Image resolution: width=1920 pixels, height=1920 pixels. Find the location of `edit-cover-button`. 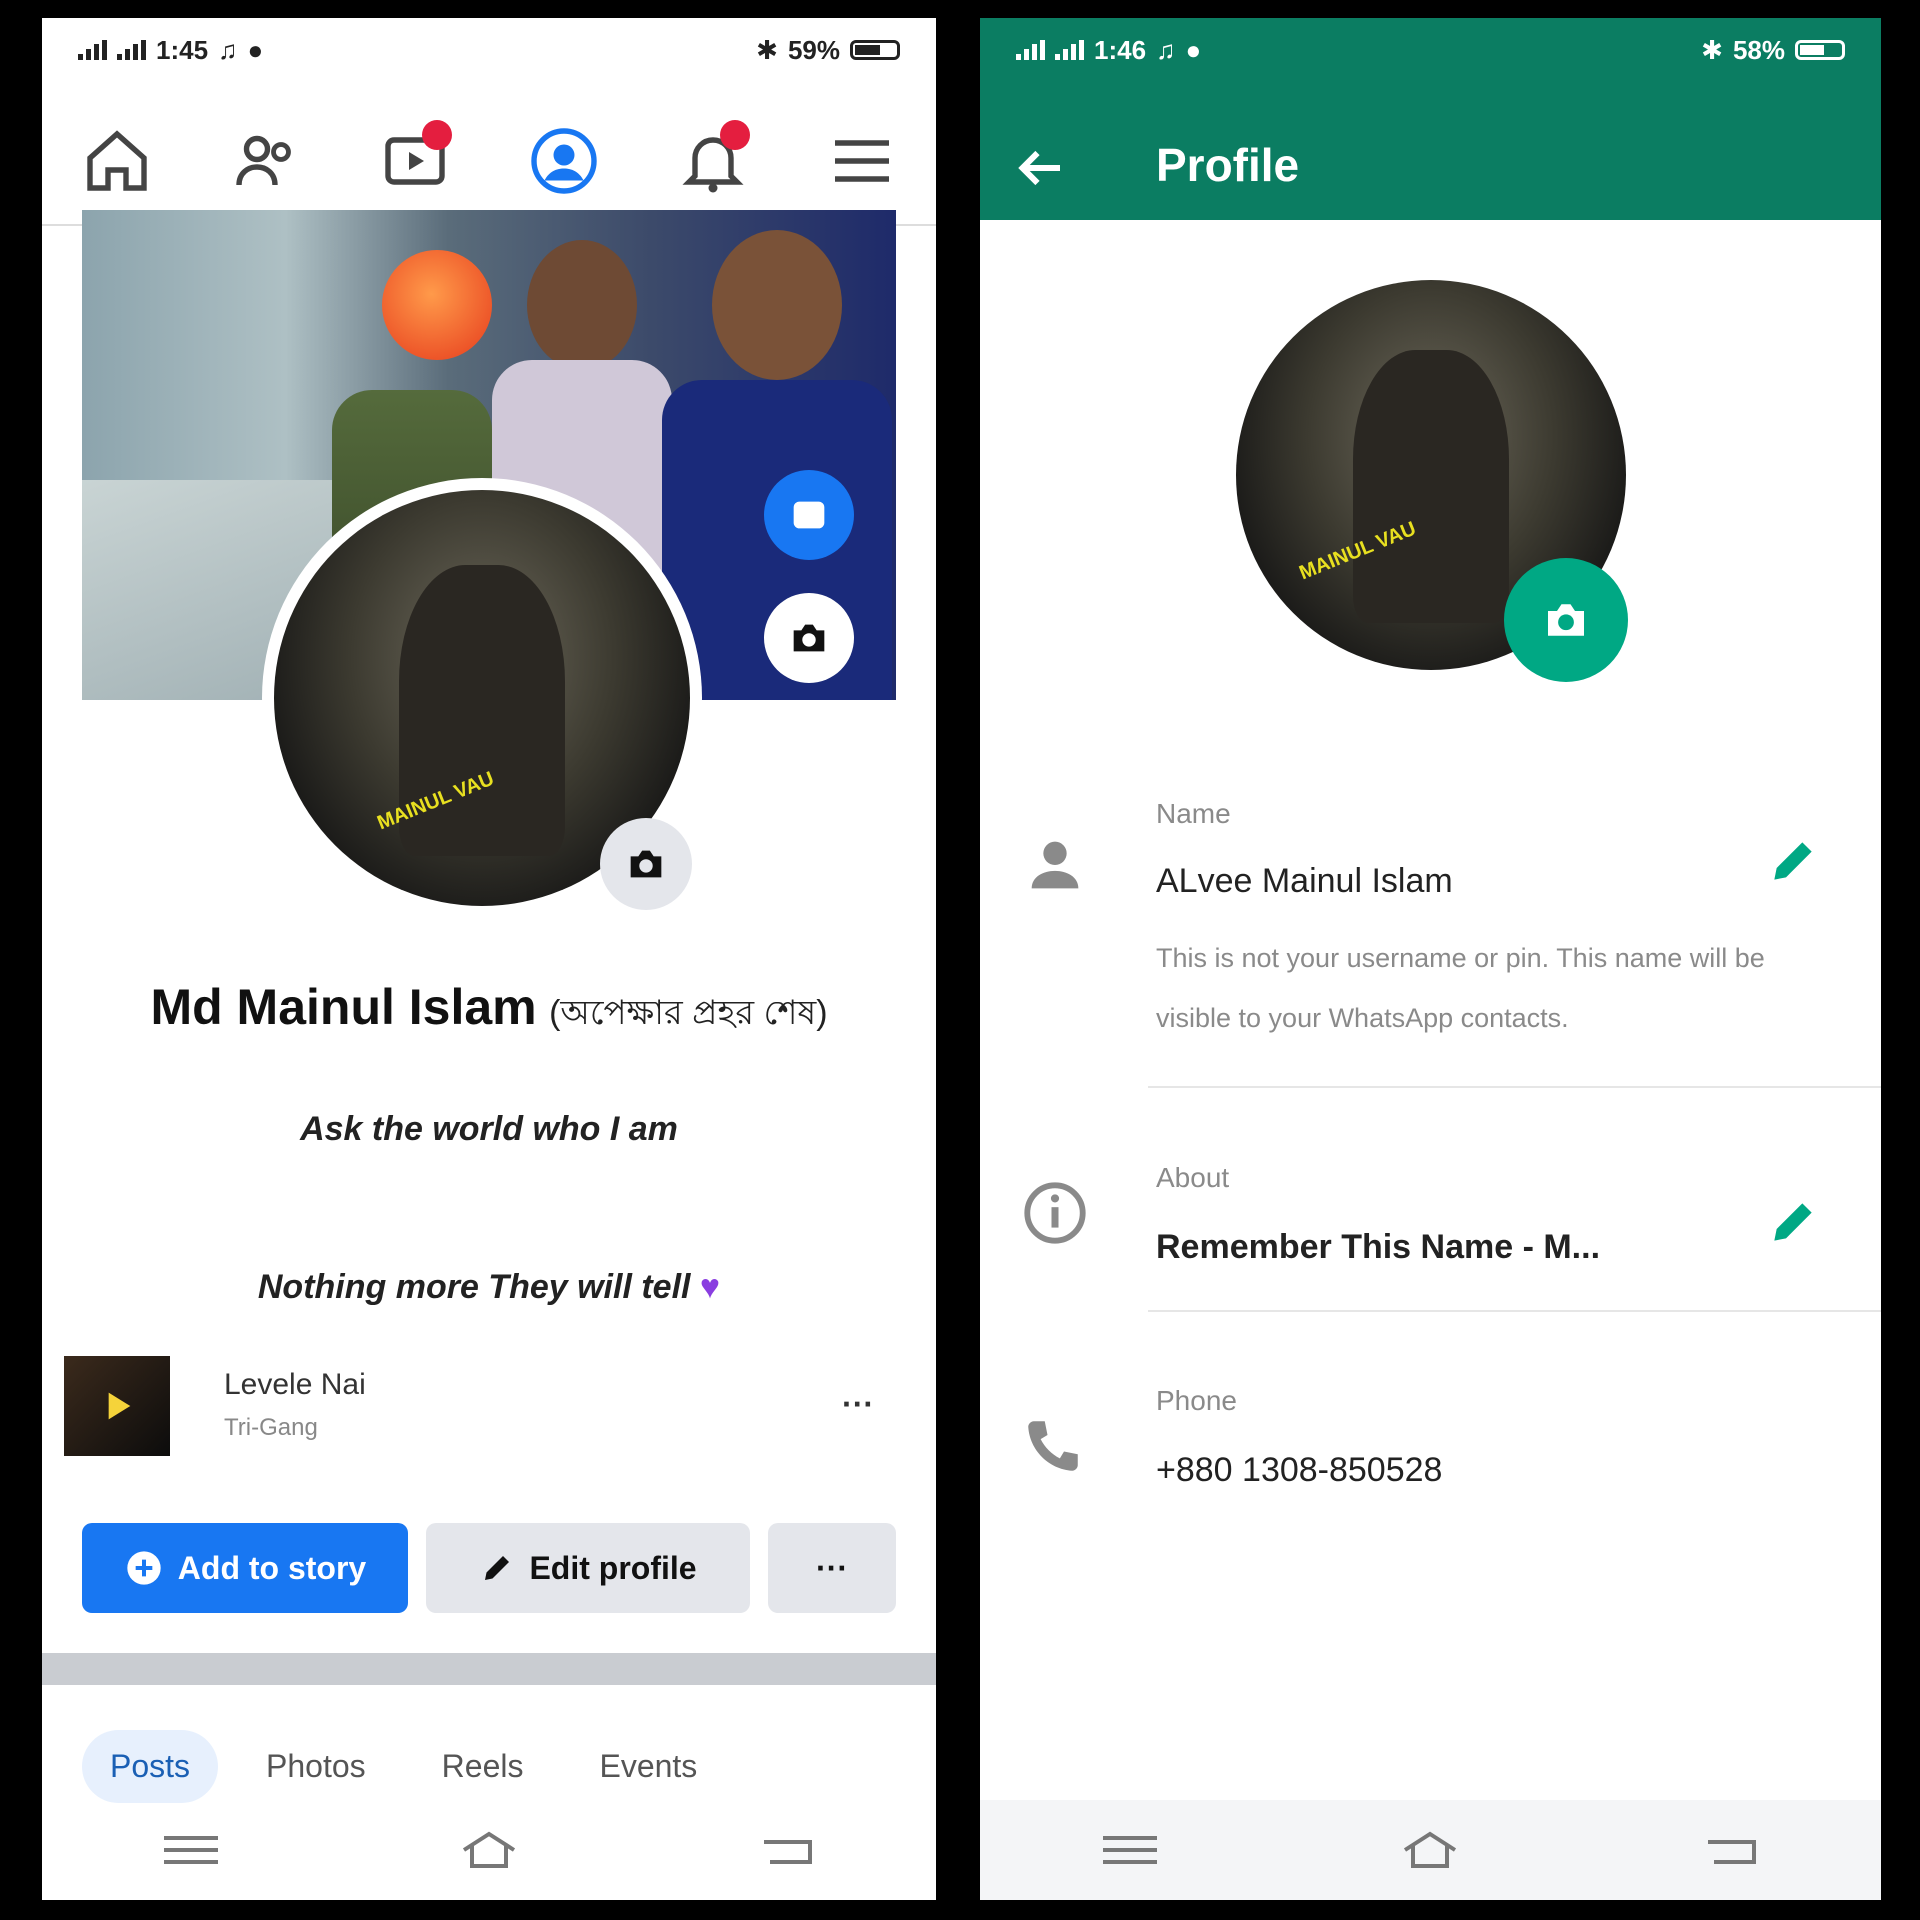

edit-cover-button is located at coordinates (809, 638).